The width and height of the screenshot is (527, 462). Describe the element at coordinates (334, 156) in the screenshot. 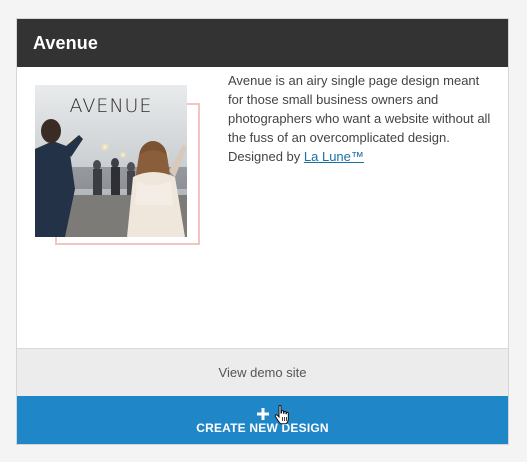

I see `designer-credit-link: La Lune™` at that location.